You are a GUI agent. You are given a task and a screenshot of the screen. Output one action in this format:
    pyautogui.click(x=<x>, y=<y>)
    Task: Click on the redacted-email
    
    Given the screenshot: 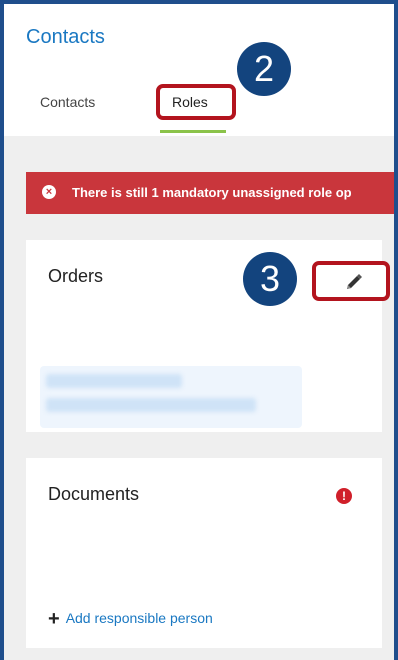 What is the action you would take?
    pyautogui.click(x=151, y=405)
    